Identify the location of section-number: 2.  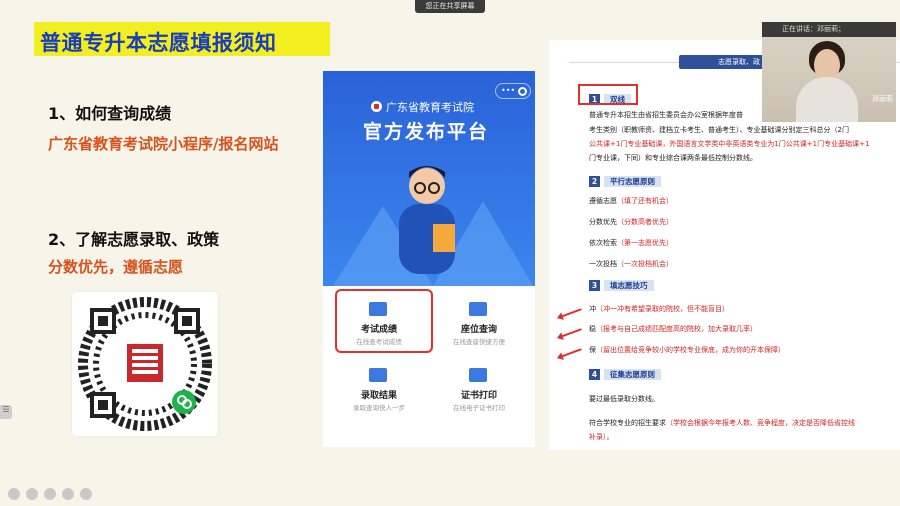
(594, 181).